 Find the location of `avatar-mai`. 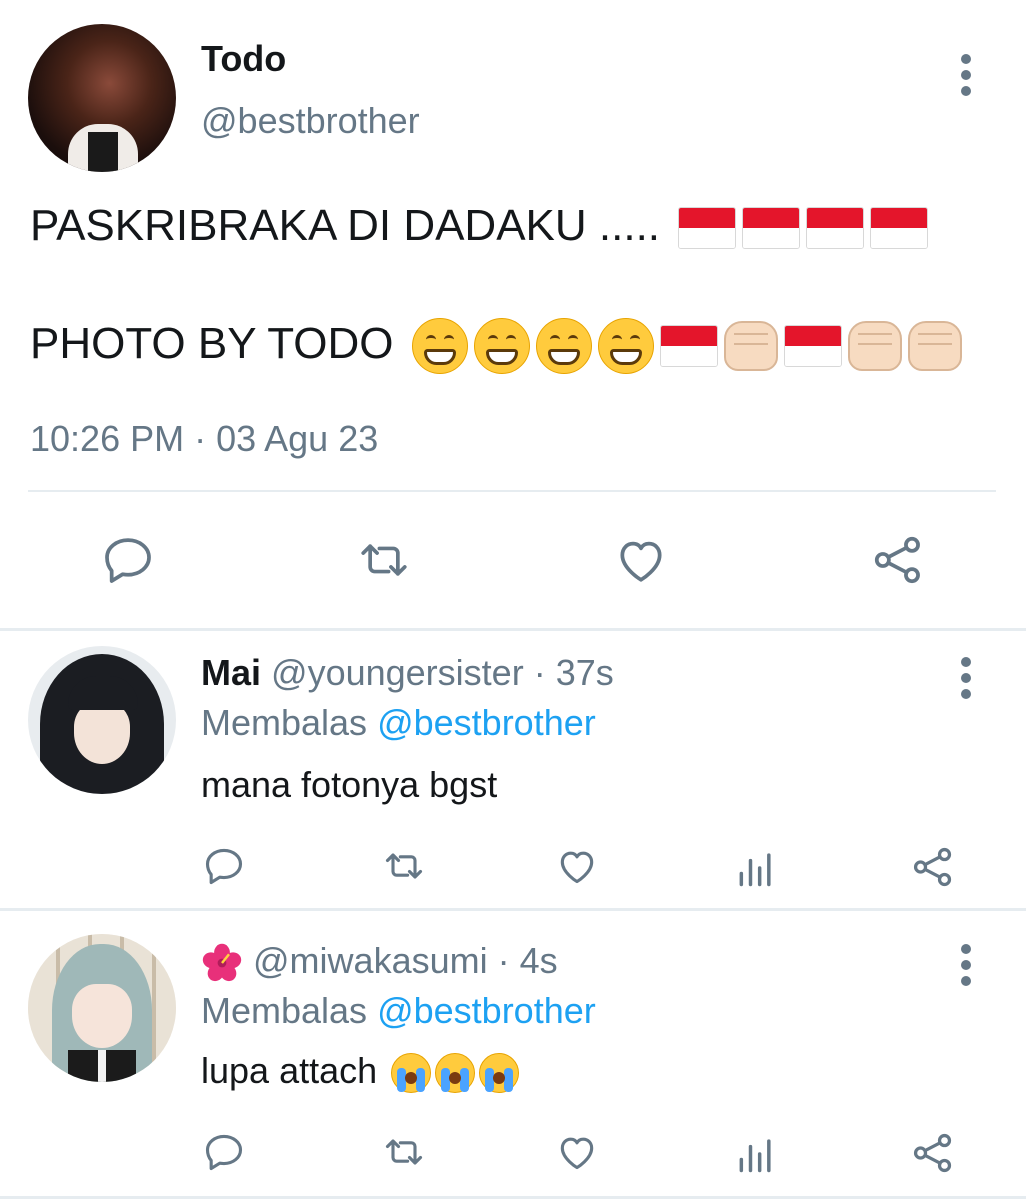

avatar-mai is located at coordinates (102, 720).